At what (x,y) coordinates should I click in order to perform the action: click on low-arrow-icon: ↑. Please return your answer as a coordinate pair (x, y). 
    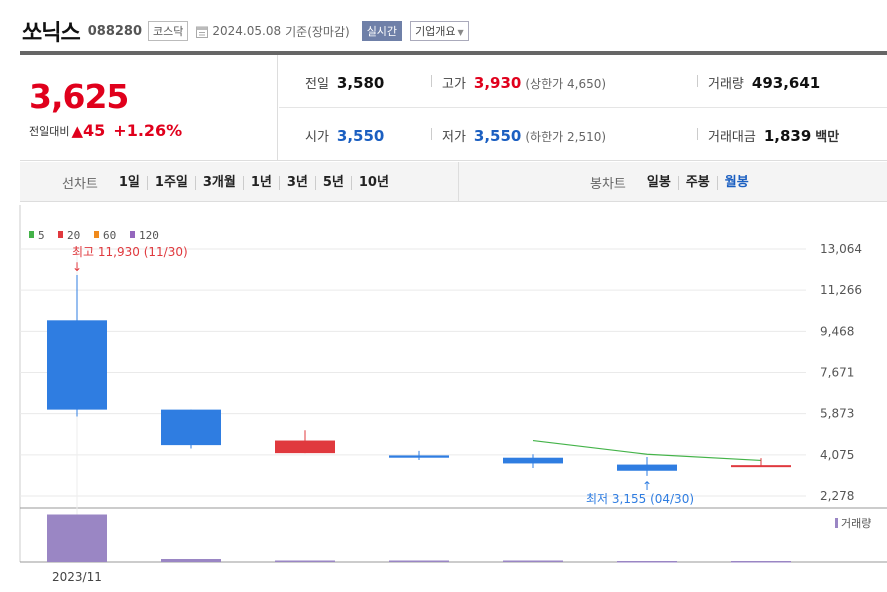
    Looking at the image, I should click on (647, 486).